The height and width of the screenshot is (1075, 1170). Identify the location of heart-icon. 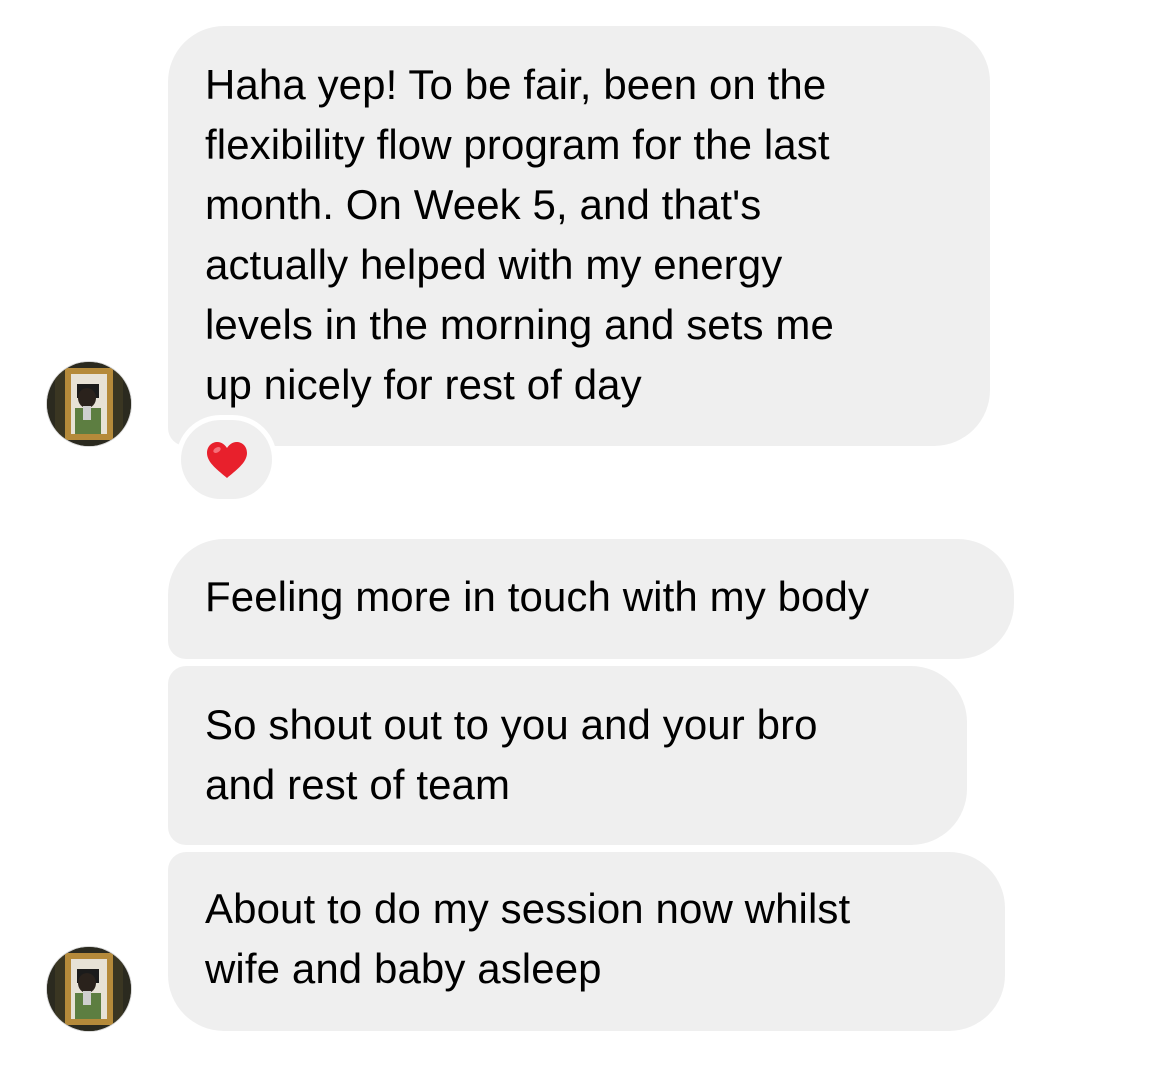
(226, 459).